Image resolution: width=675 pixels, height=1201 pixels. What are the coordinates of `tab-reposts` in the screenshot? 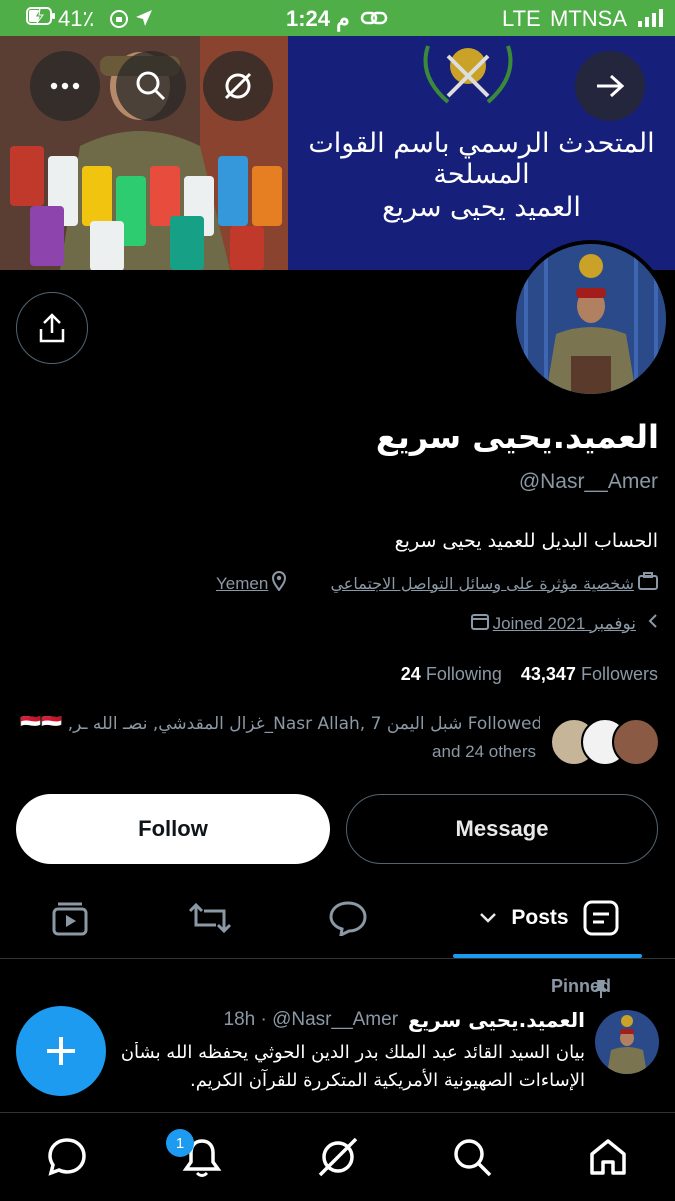 It's located at (210, 918).